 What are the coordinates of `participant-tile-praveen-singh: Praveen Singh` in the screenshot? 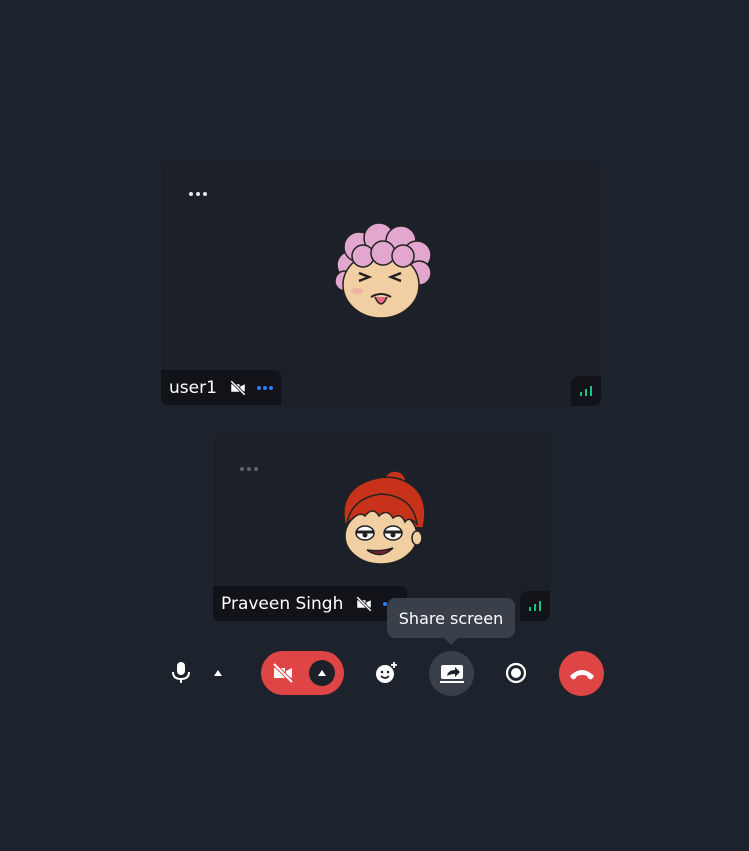 It's located at (381, 527).